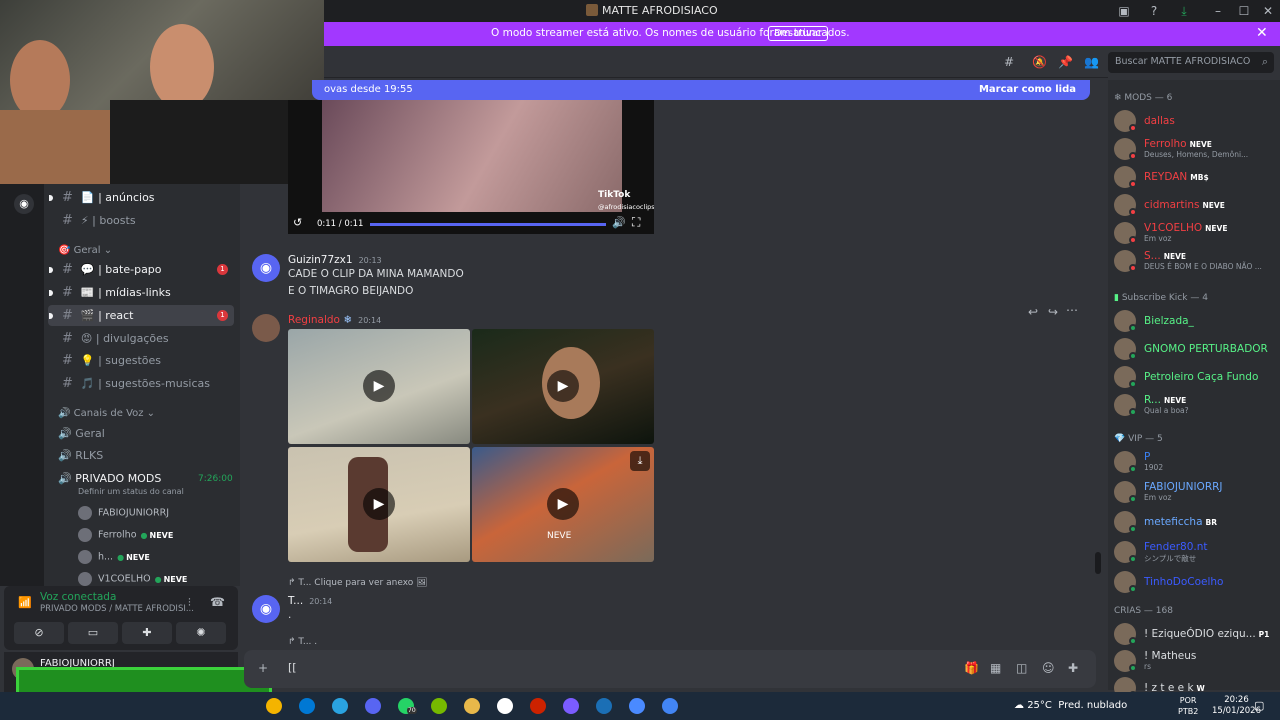 The height and width of the screenshot is (720, 1280). Describe the element at coordinates (670, 669) in the screenshot. I see `message-composer: + [[ 🎁 ▦ ◫ ☺ ✚` at that location.